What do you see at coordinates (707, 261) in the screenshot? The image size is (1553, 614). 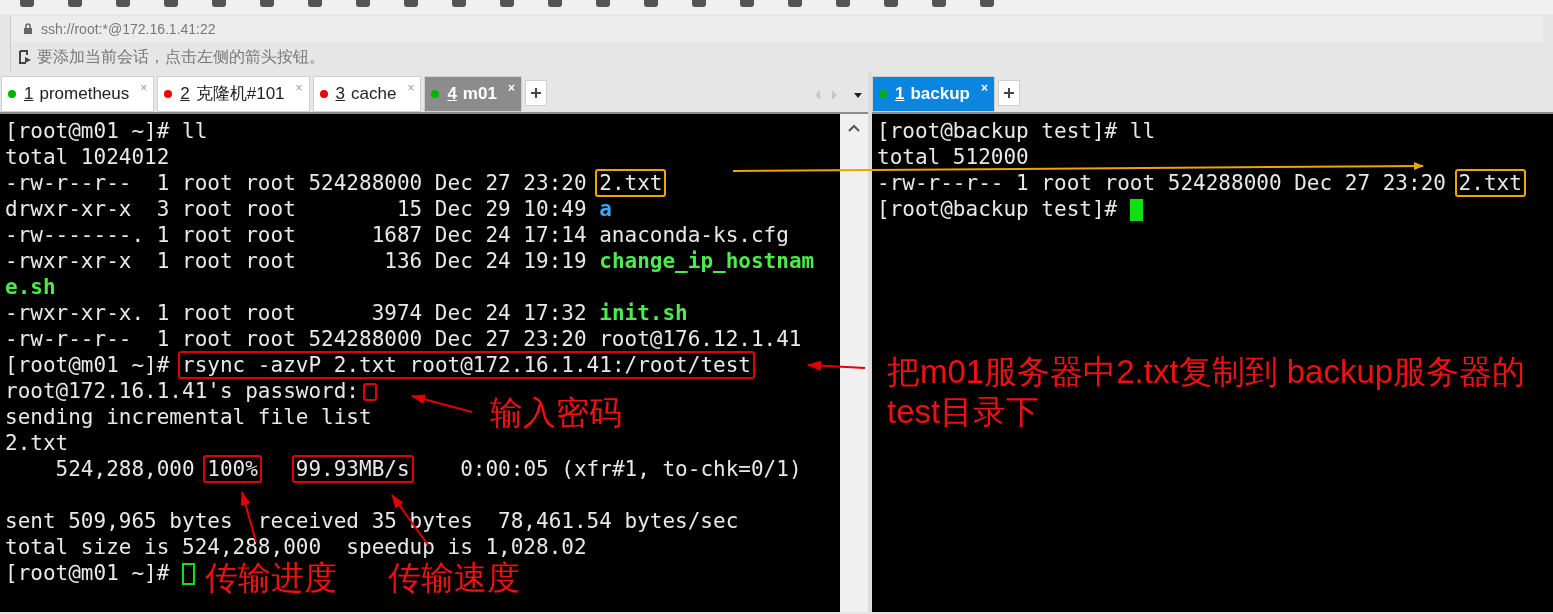 I see `terminal-text: change_ip_hostnam` at bounding box center [707, 261].